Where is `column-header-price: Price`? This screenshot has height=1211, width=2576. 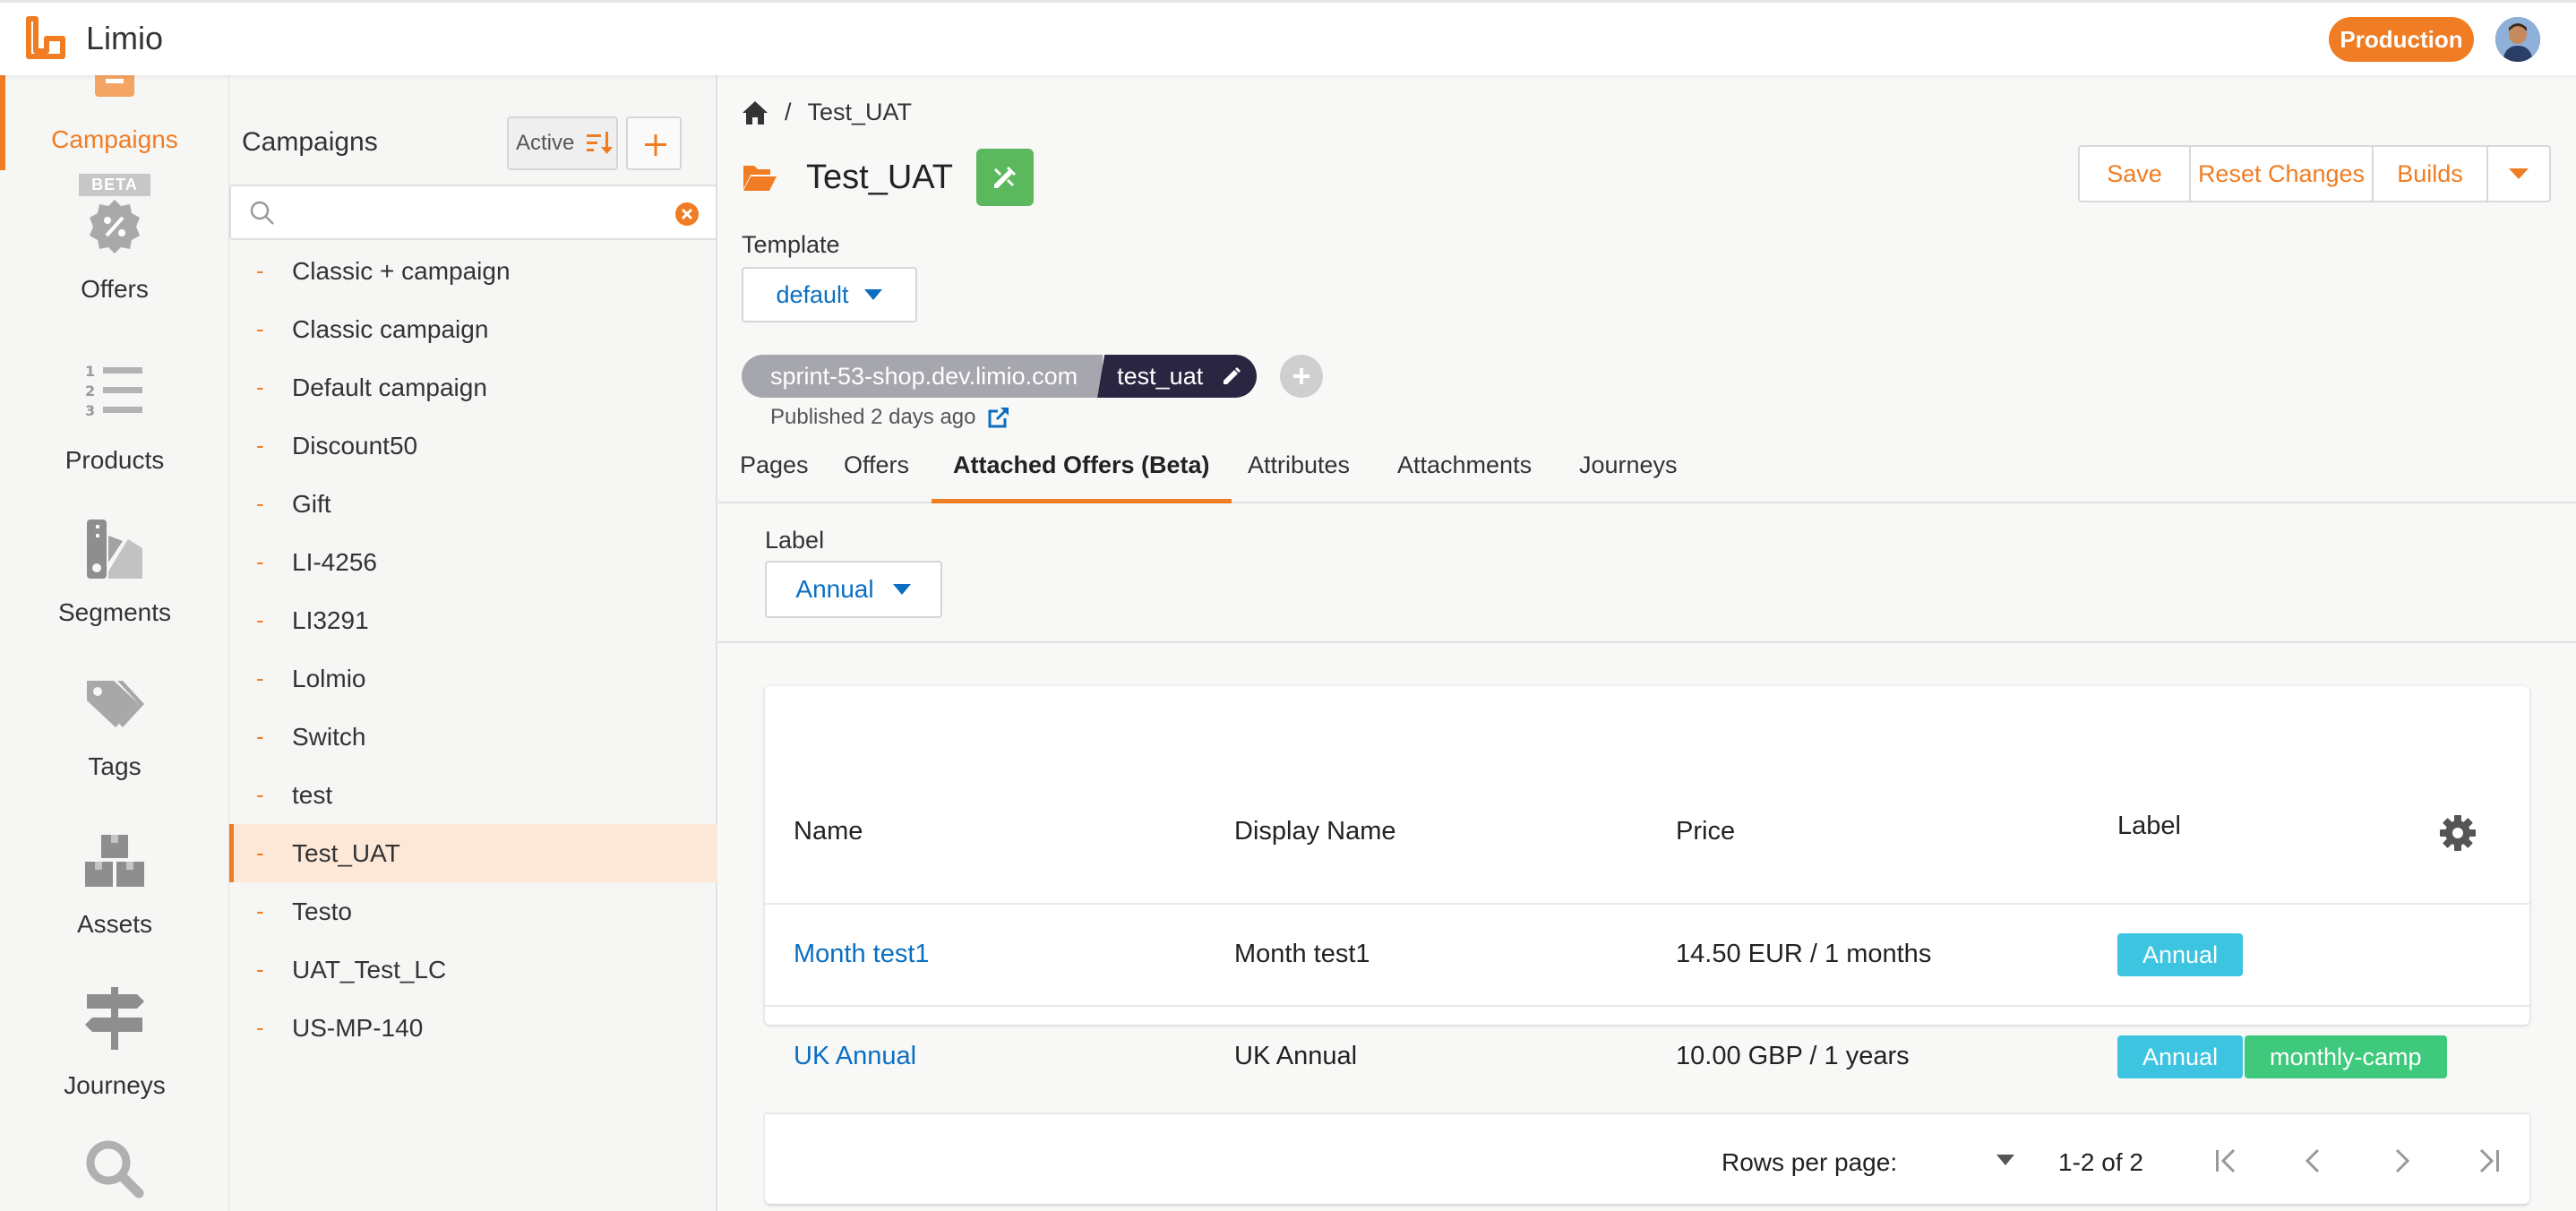
column-header-price: Price is located at coordinates (1705, 832).